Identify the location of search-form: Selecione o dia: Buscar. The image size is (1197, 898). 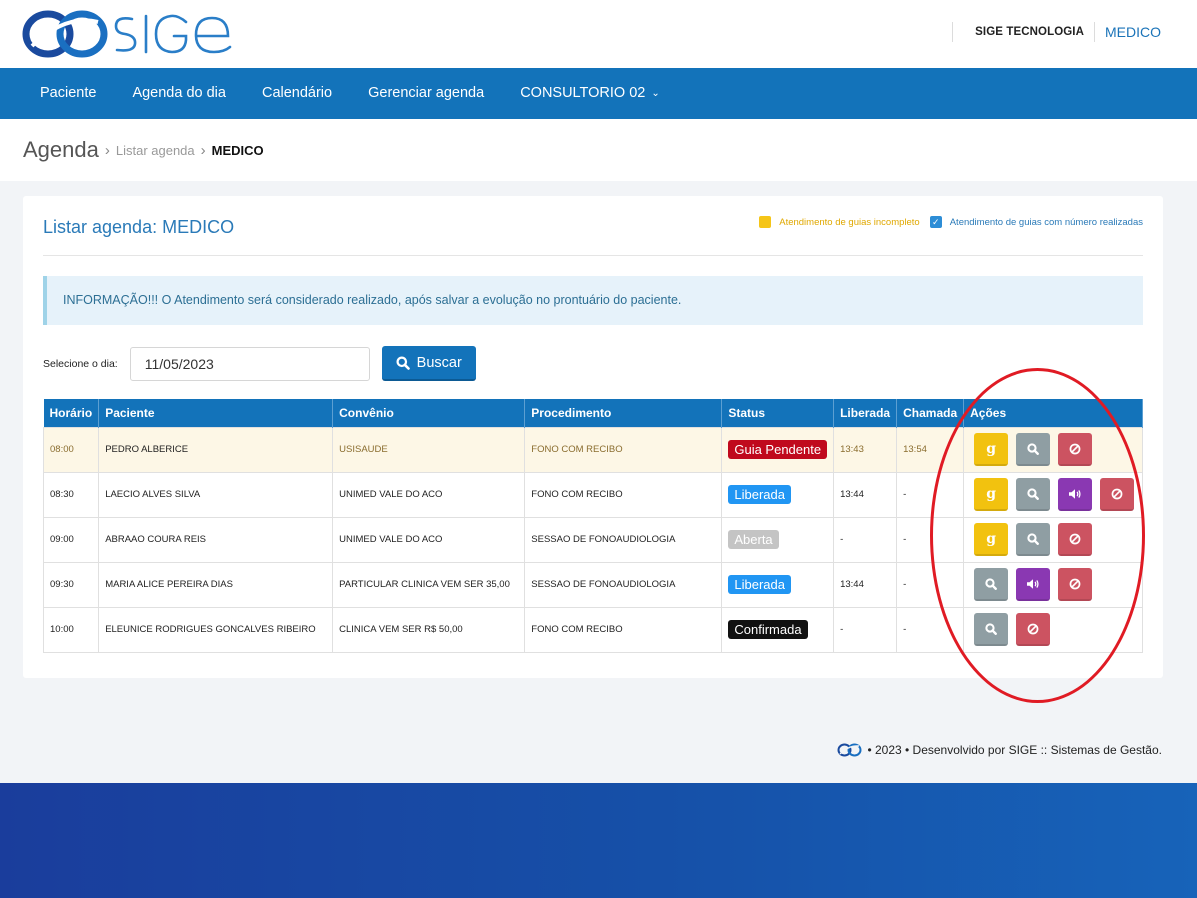
(259, 363).